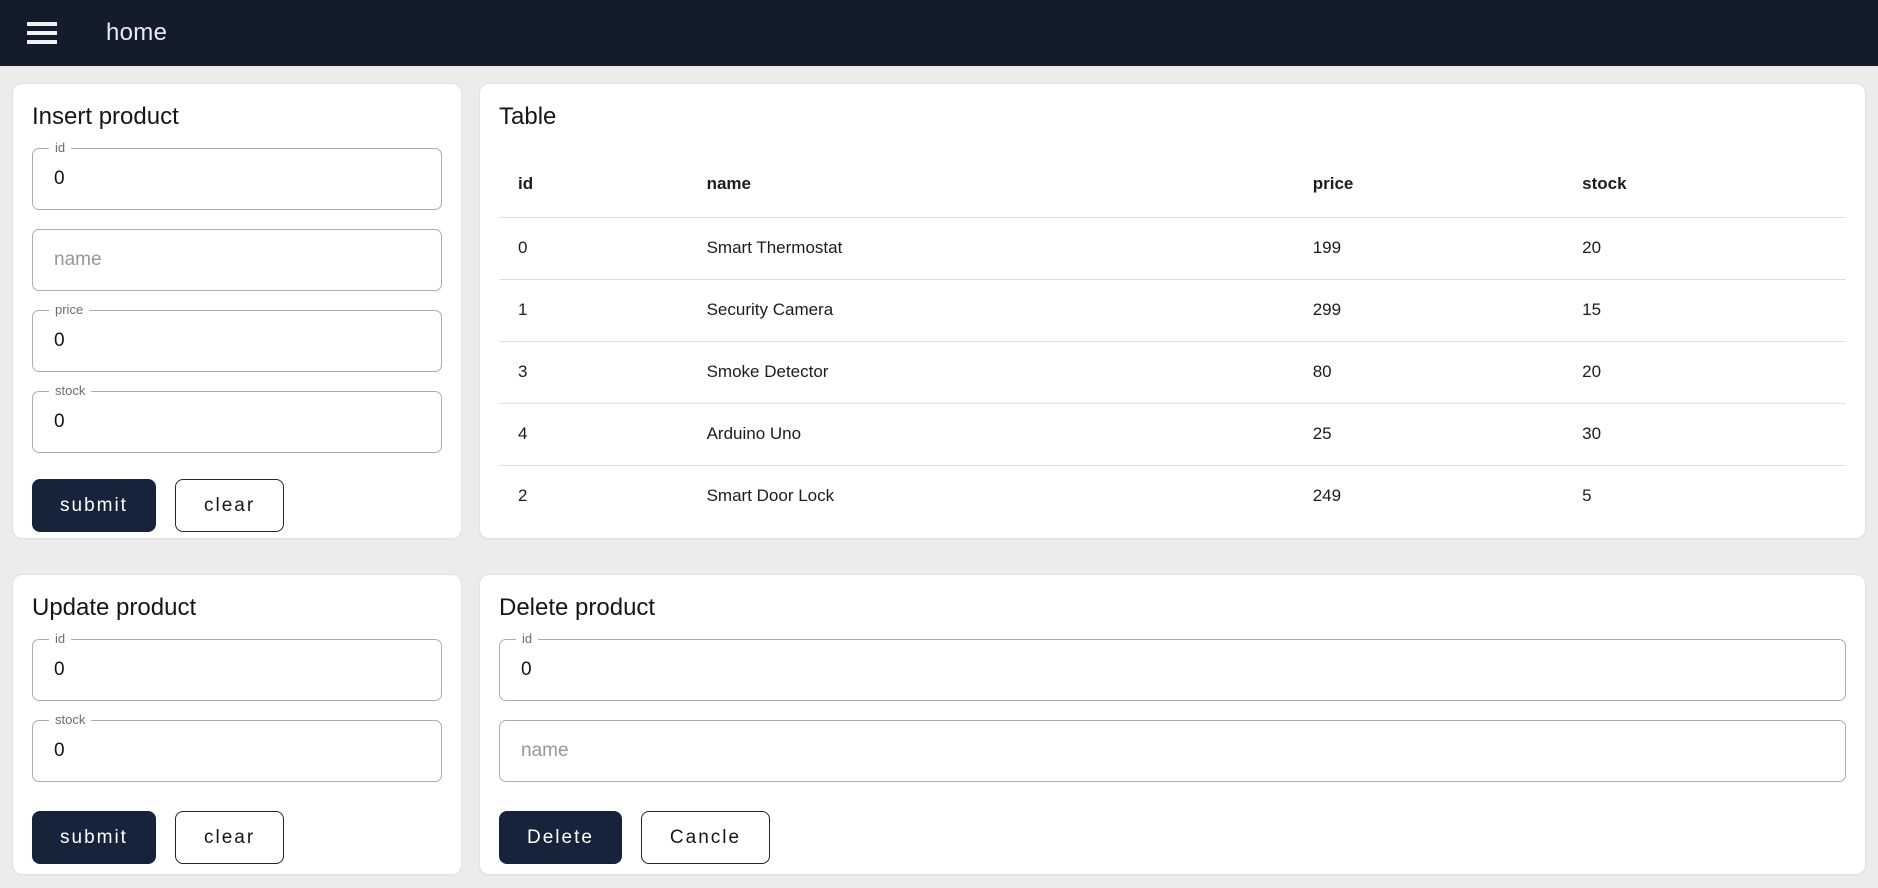  I want to click on cell-id: 2, so click(523, 496).